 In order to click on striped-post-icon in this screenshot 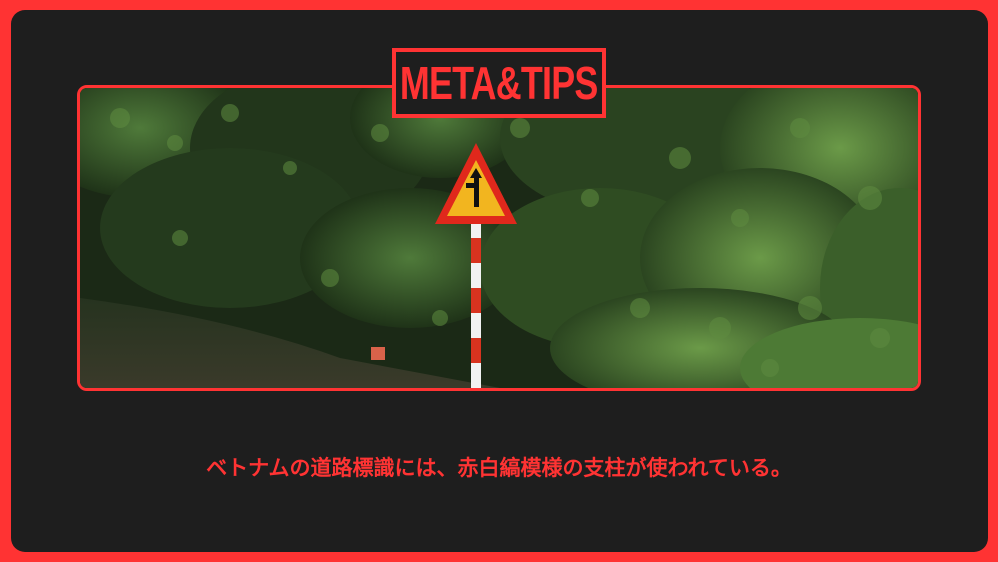, I will do `click(476, 303)`.